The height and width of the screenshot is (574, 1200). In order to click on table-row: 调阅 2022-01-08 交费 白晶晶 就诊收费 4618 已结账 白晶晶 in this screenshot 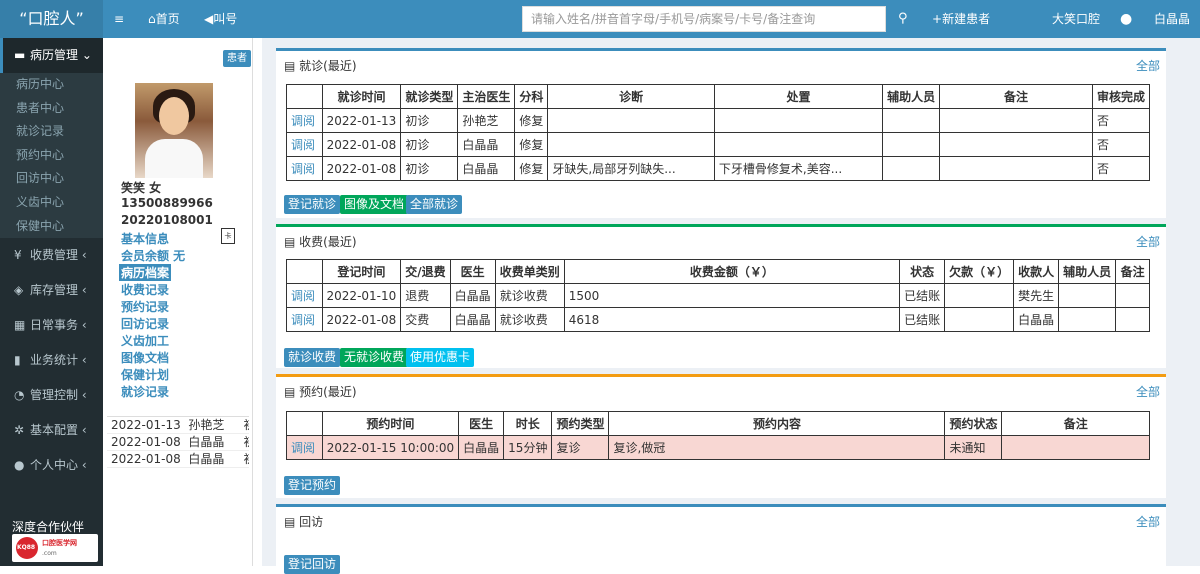, I will do `click(718, 319)`.